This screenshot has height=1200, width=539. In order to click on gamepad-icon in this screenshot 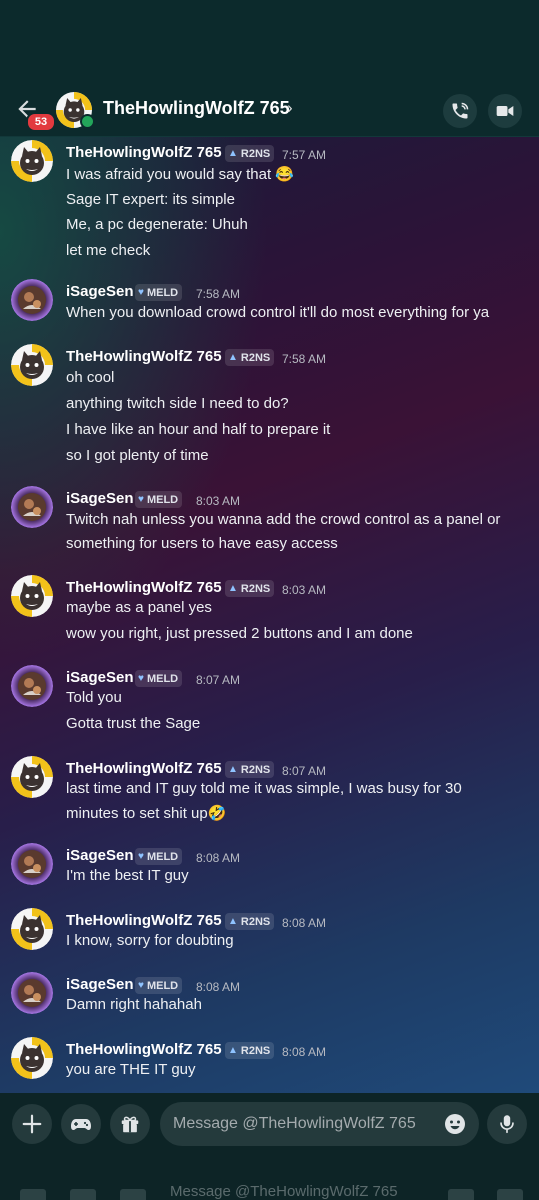, I will do `click(81, 1124)`.